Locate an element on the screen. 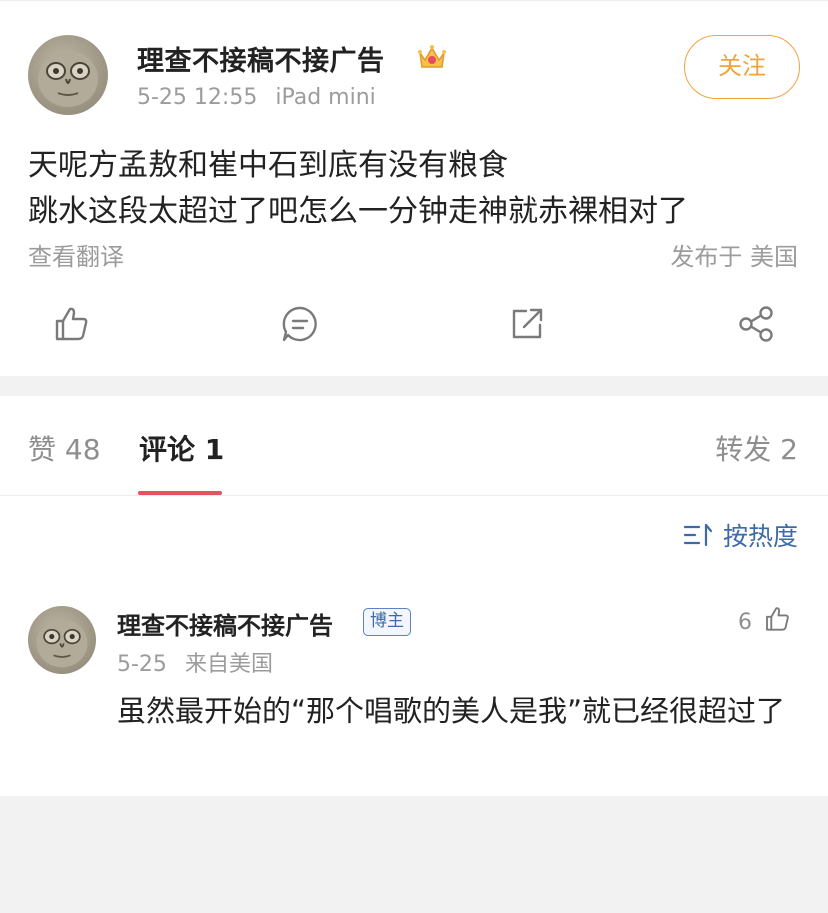  comment-icon is located at coordinates (299, 324).